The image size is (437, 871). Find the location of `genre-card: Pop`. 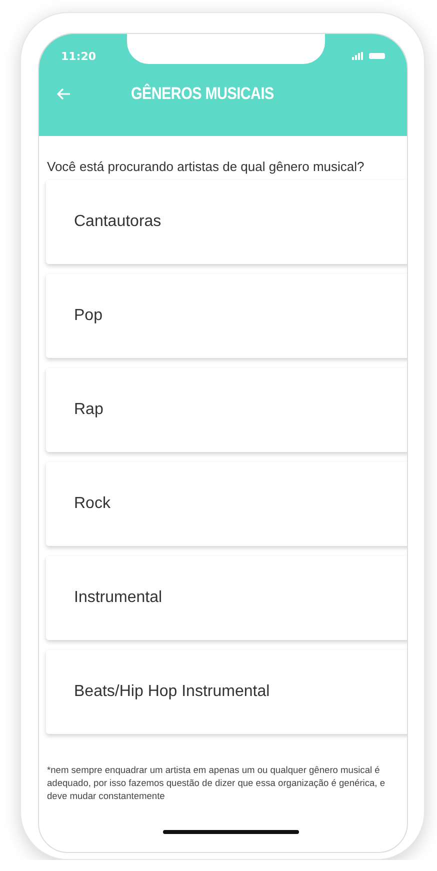

genre-card: Pop is located at coordinates (226, 316).